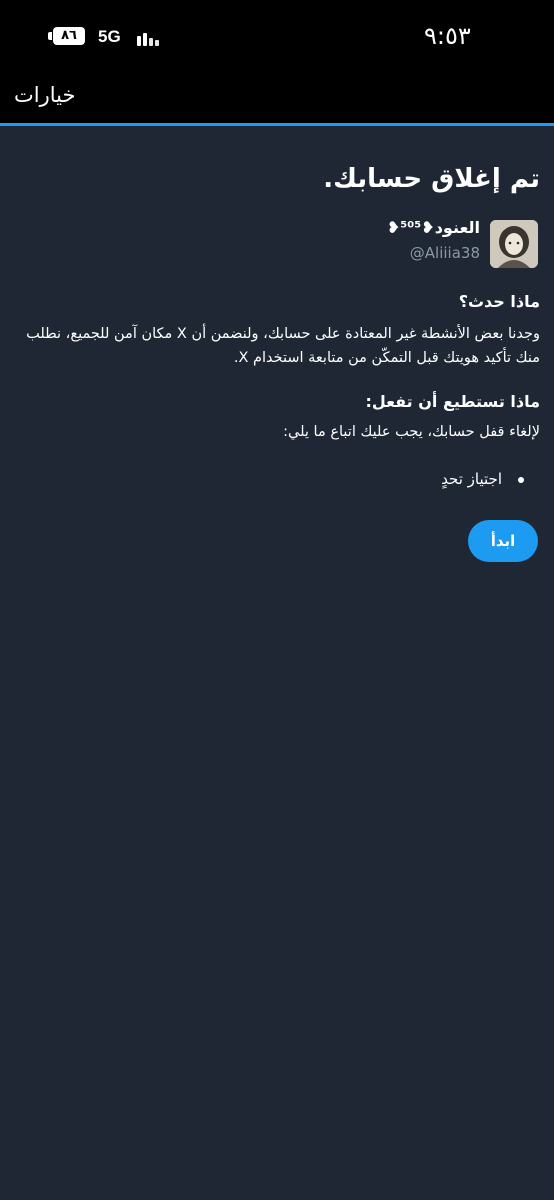 Image resolution: width=554 pixels, height=1200 pixels. What do you see at coordinates (433, 227) in the screenshot?
I see `user-display-name: العنود❥⁵⁰⁵❥` at bounding box center [433, 227].